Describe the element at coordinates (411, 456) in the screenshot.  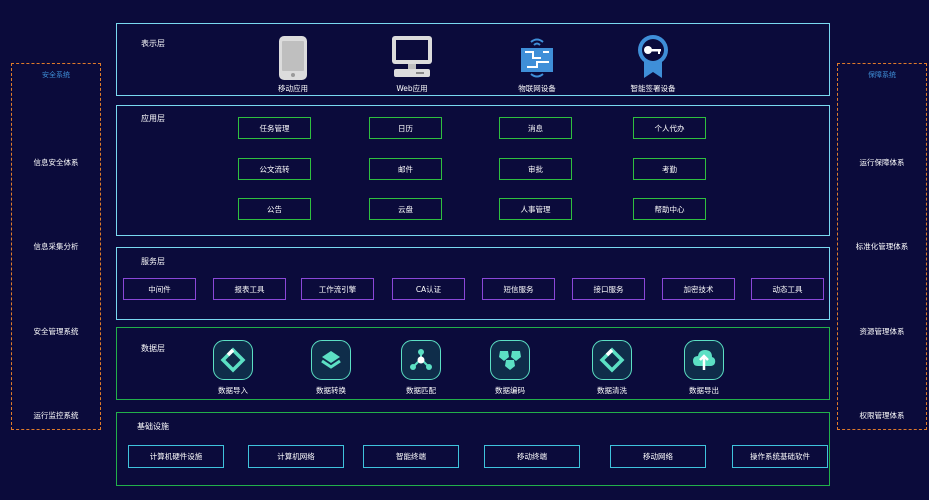
I see `infra-smart-terminal: 智能终端` at that location.